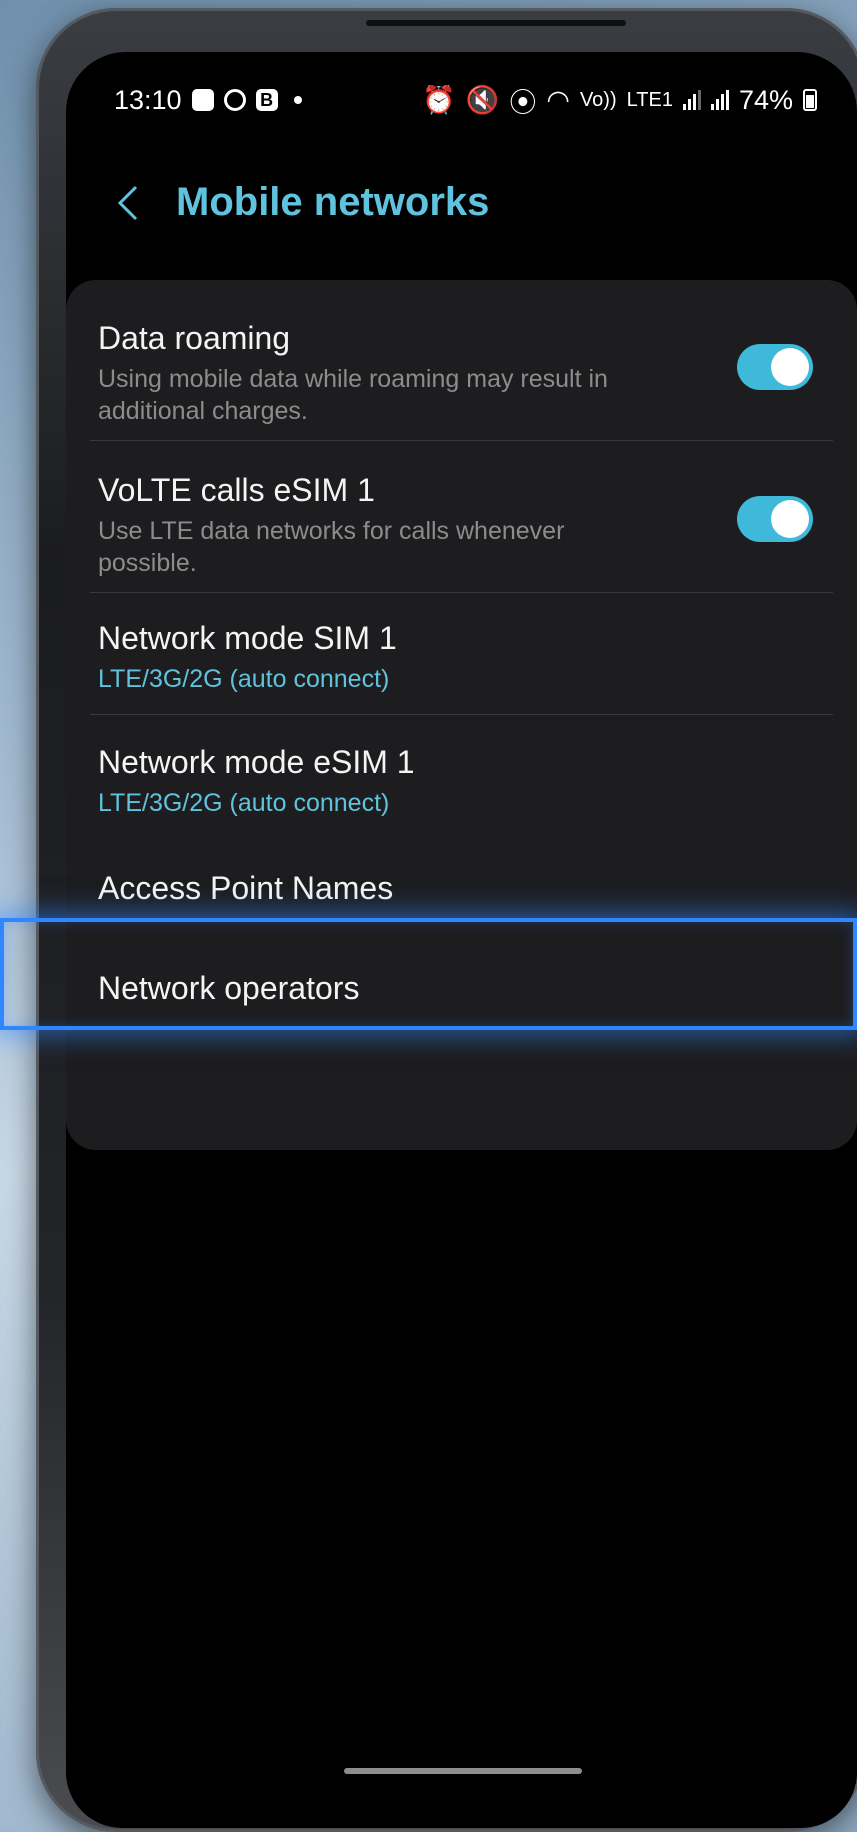  I want to click on phone-top-edge, so click(496, 23).